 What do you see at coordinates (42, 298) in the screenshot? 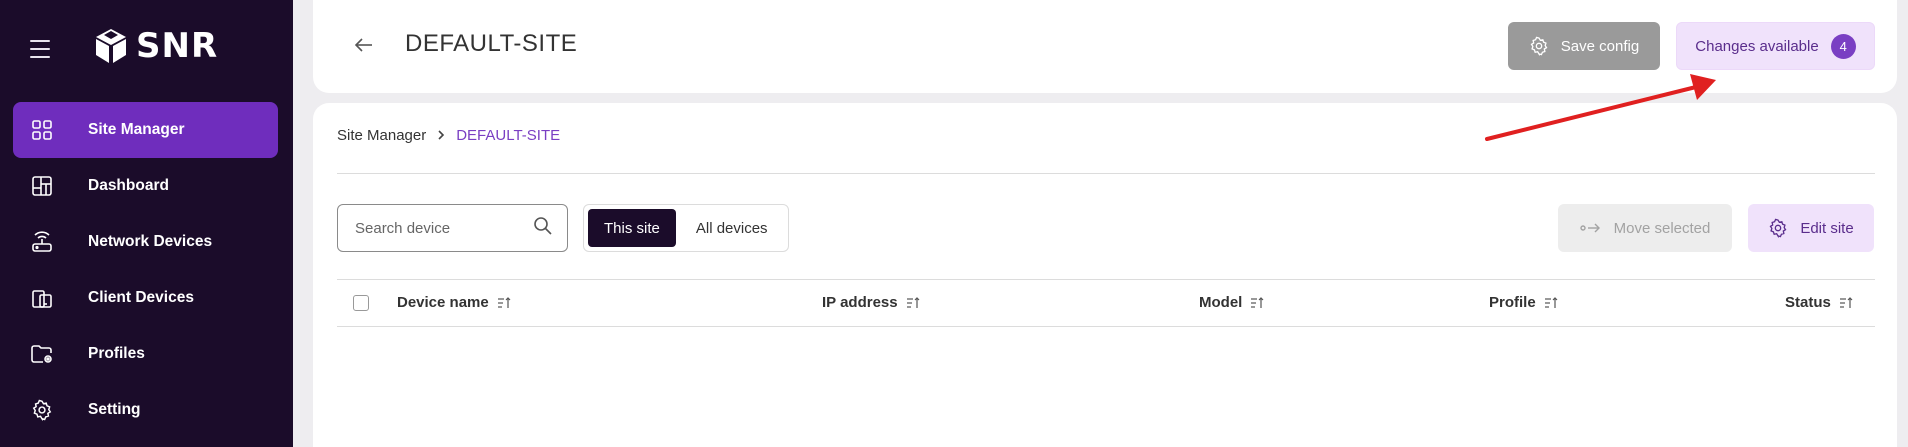
I see `devices-icon` at bounding box center [42, 298].